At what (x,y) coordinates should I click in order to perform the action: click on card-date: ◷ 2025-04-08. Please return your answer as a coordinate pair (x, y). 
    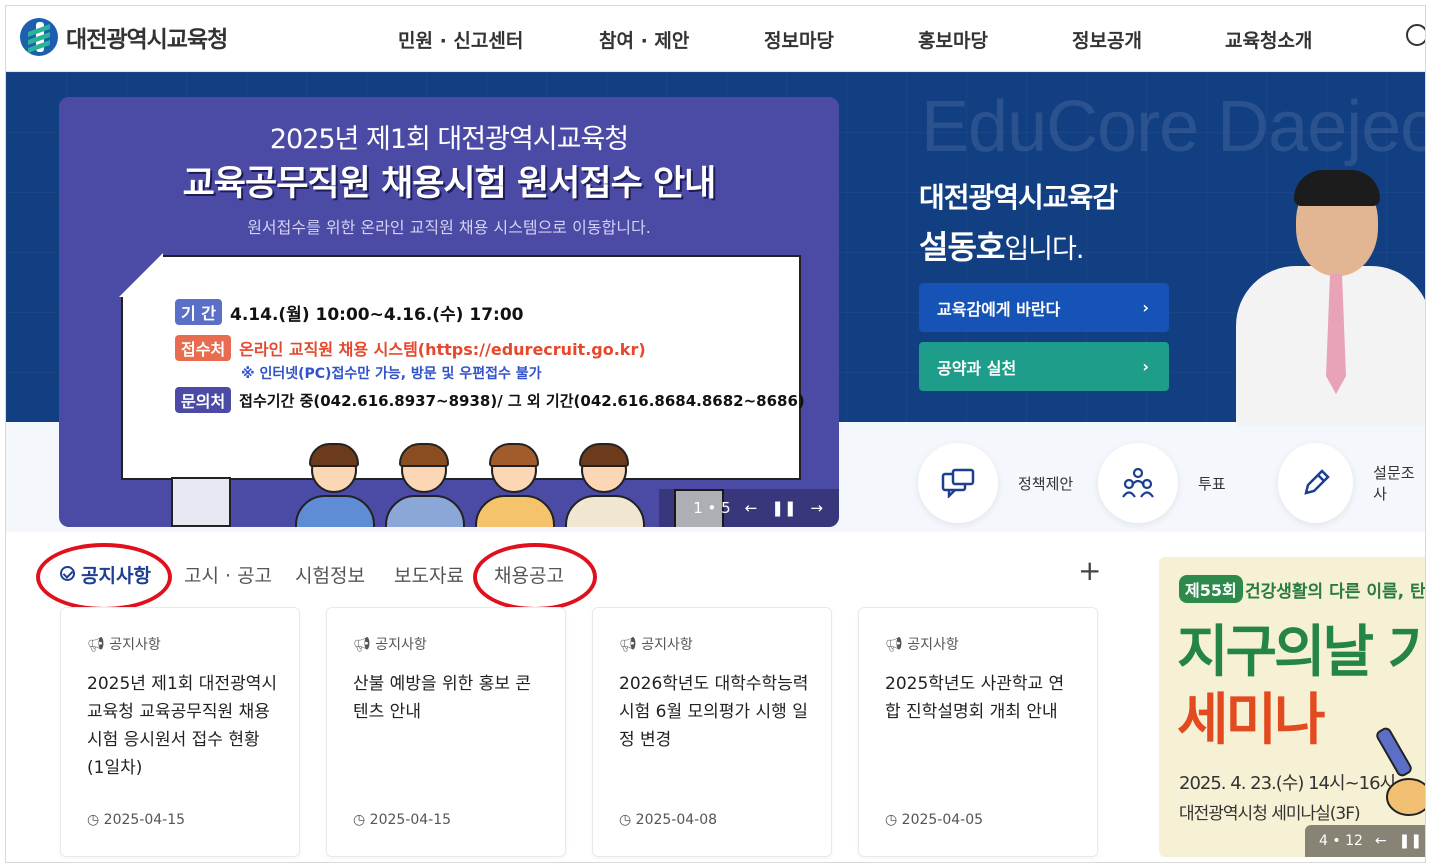
    Looking at the image, I should click on (668, 820).